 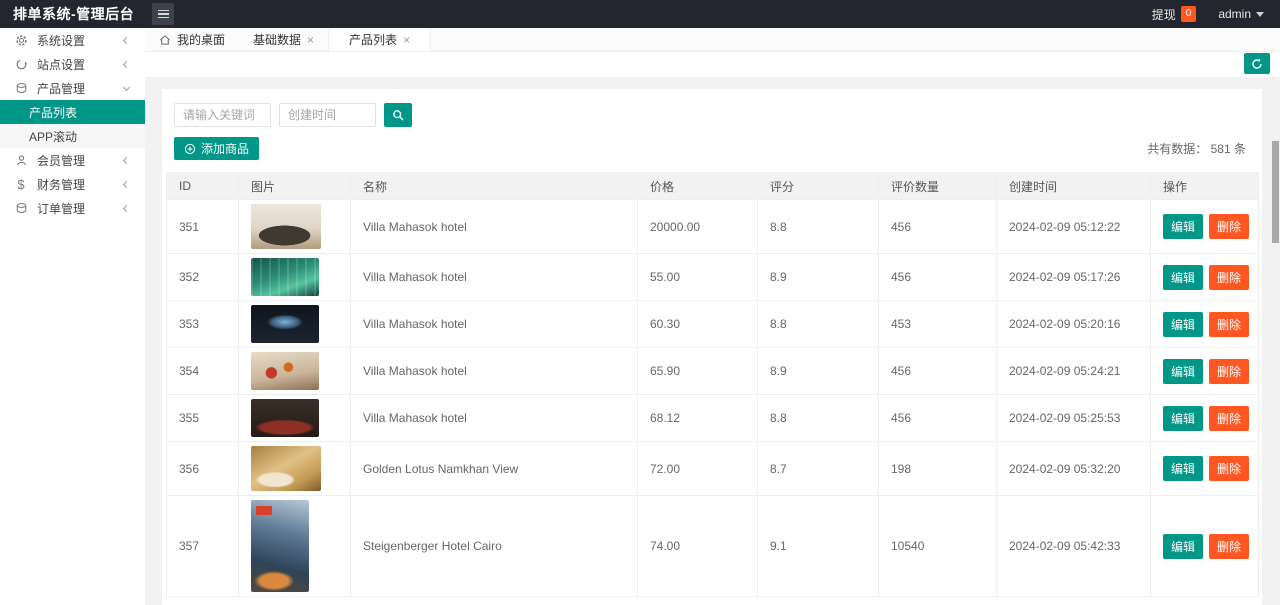 I want to click on sidebar-item-finance-management: $ 财务管理, so click(x=72, y=184).